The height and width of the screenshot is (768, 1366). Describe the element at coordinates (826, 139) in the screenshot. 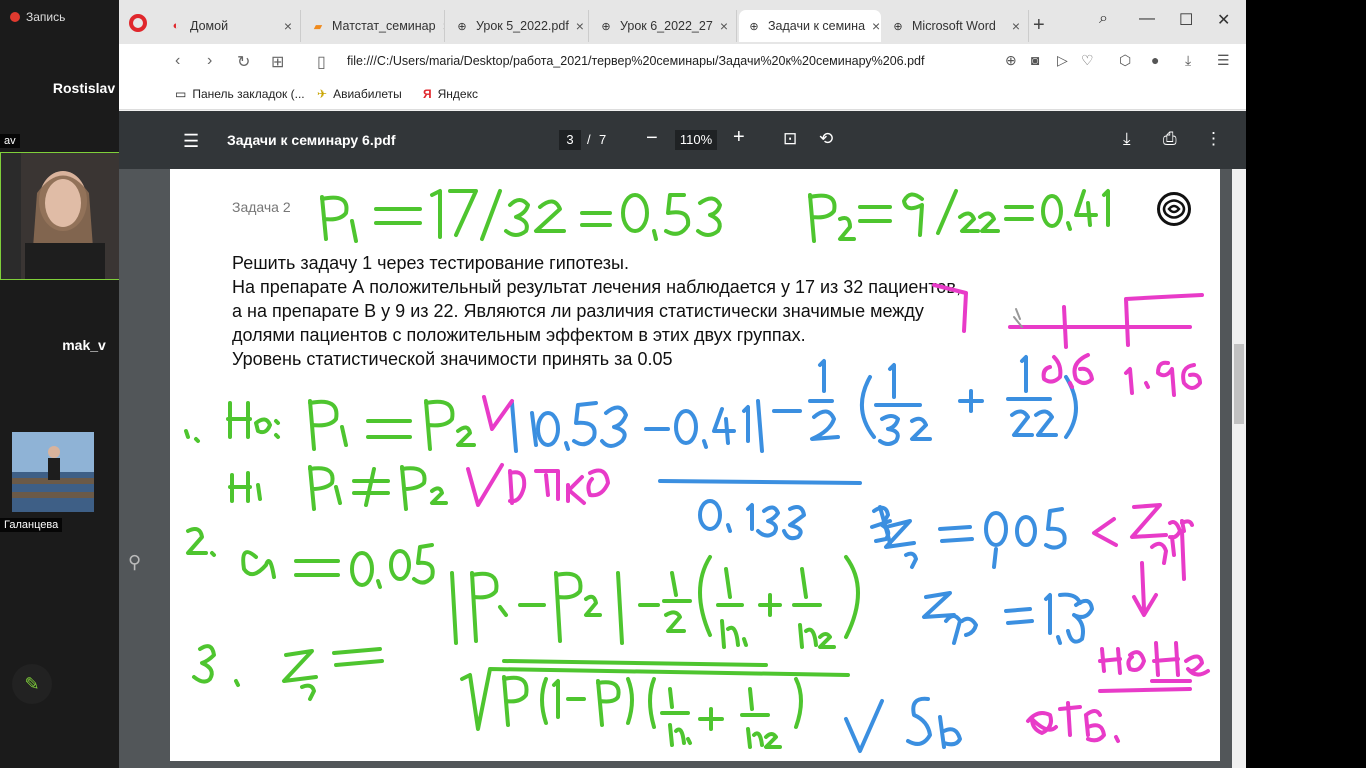

I see `rotate-icon: ⟲` at that location.